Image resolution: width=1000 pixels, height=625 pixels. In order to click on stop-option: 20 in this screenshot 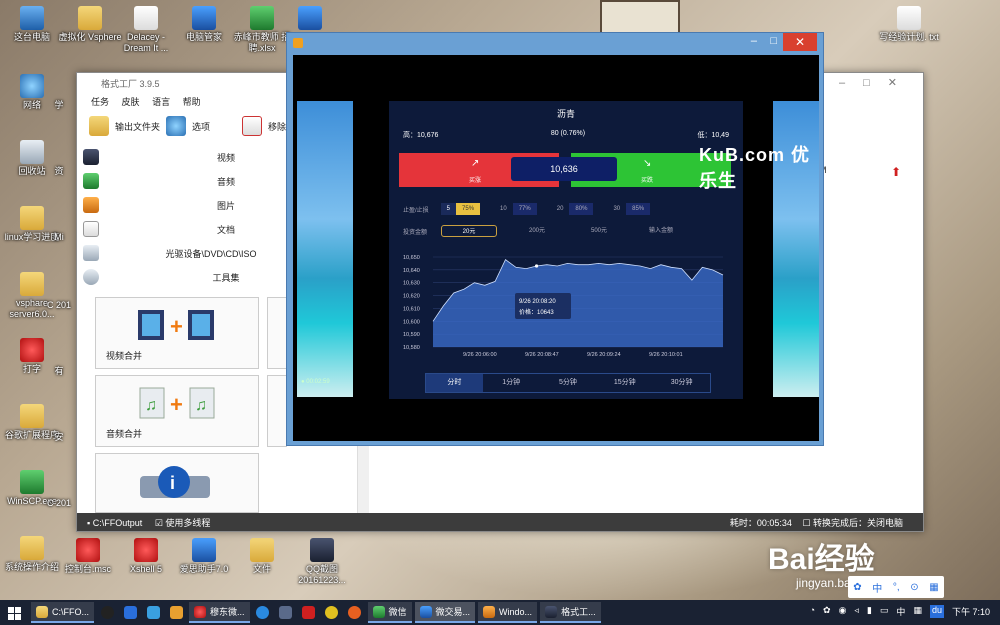, I will do `click(560, 209)`.